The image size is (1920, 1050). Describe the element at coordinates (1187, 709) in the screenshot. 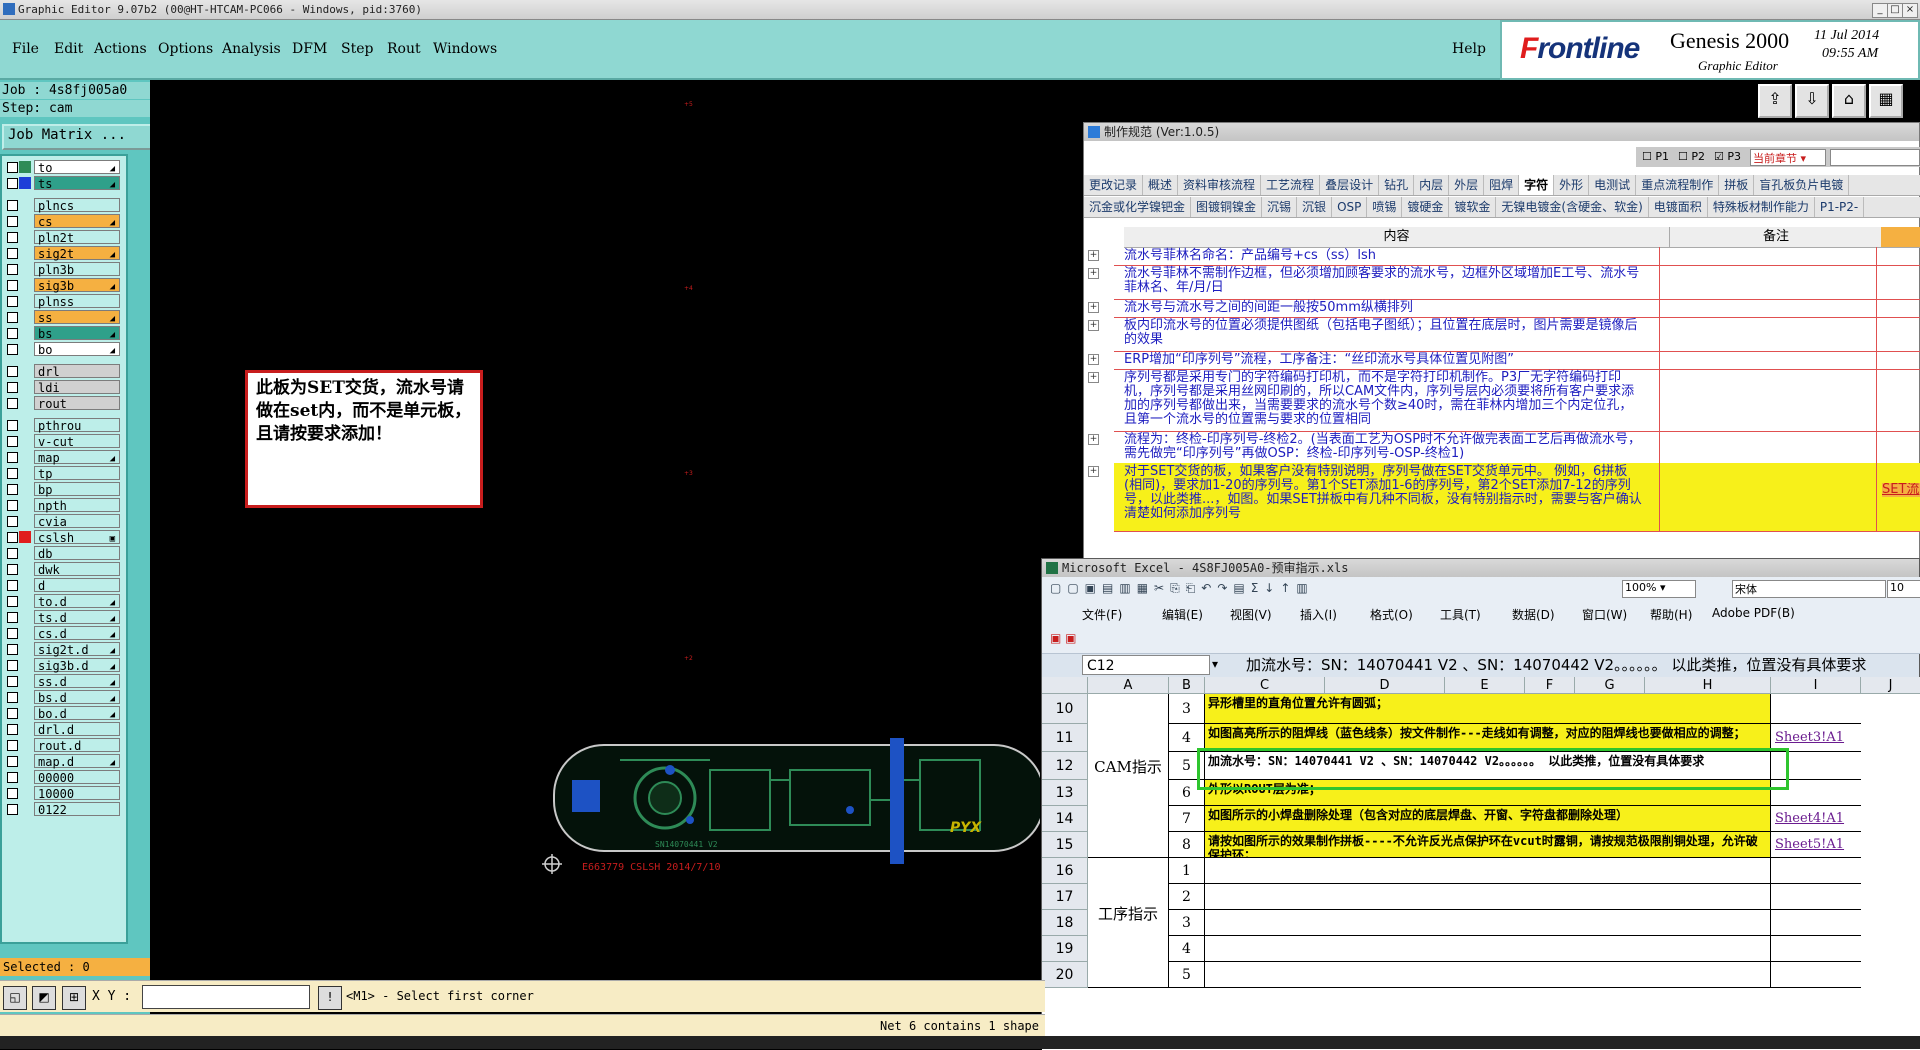

I see `number-cell: 3` at that location.